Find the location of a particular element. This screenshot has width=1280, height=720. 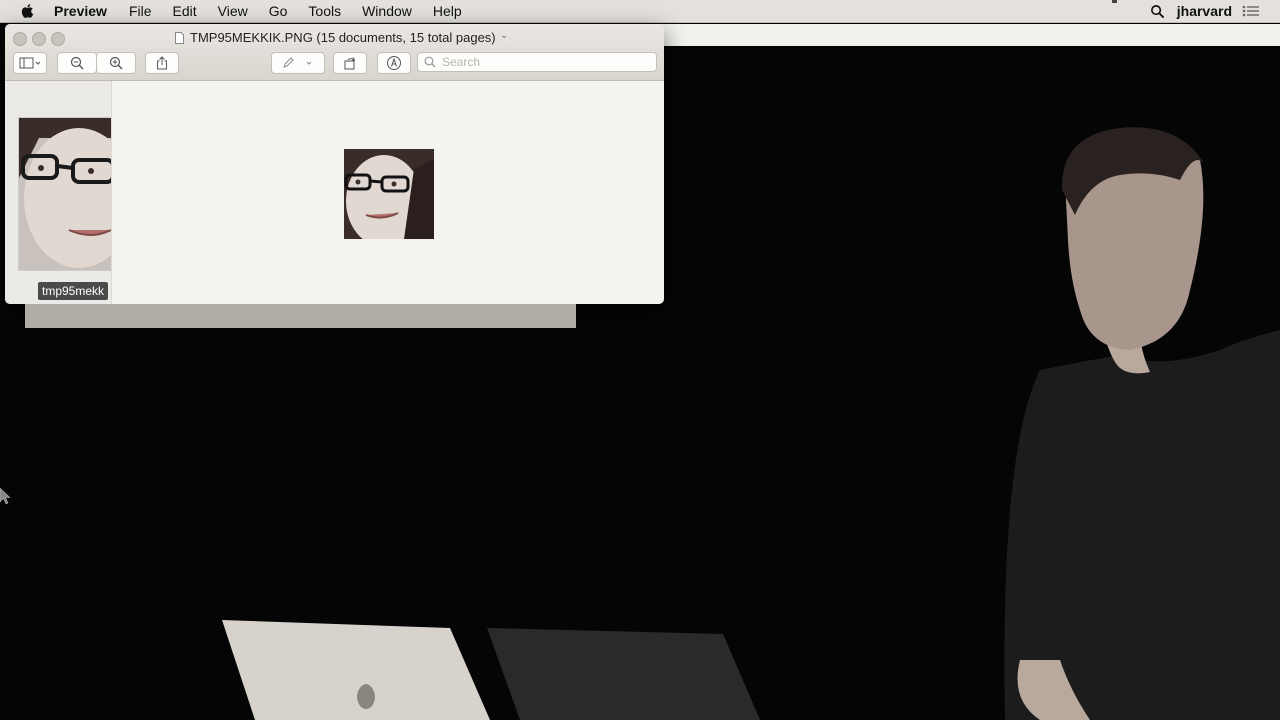

thumbnail-filename-label: tmp95mekk is located at coordinates (73, 291).